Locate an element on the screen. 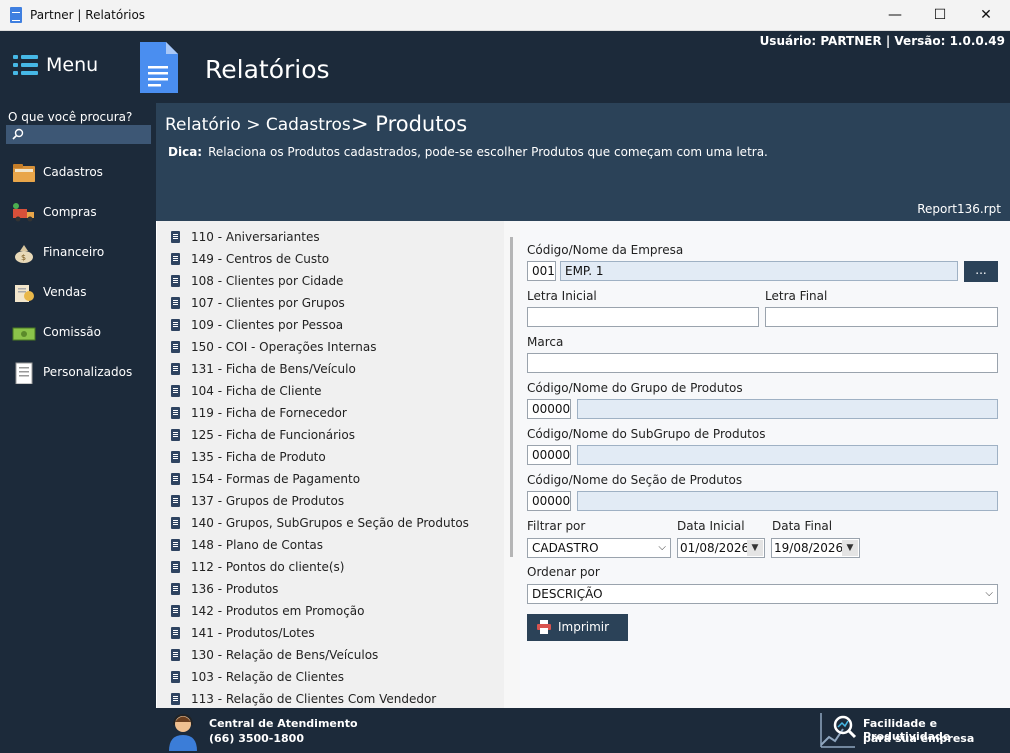  list-item-label: 104 - Ficha de Cliente is located at coordinates (256, 391).